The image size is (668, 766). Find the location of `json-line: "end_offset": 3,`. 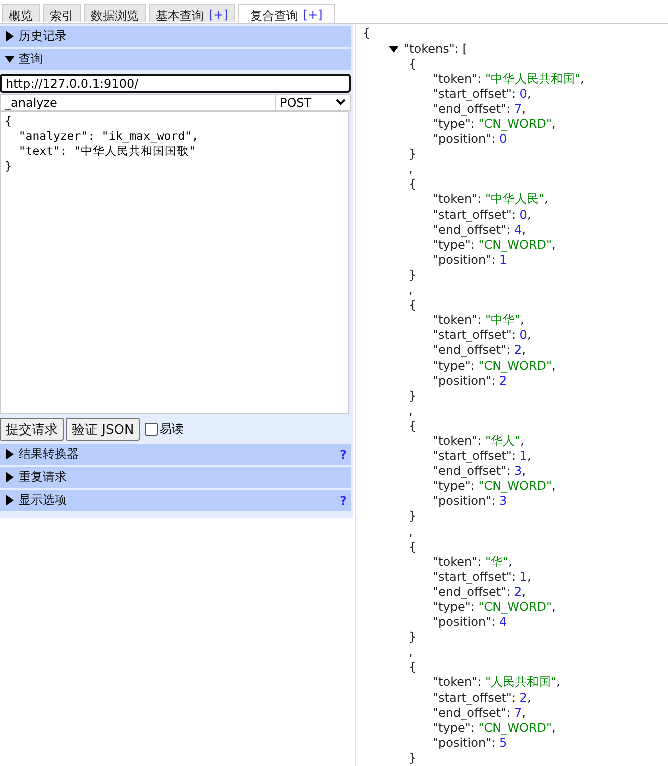

json-line: "end_offset": 3, is located at coordinates (479, 472).